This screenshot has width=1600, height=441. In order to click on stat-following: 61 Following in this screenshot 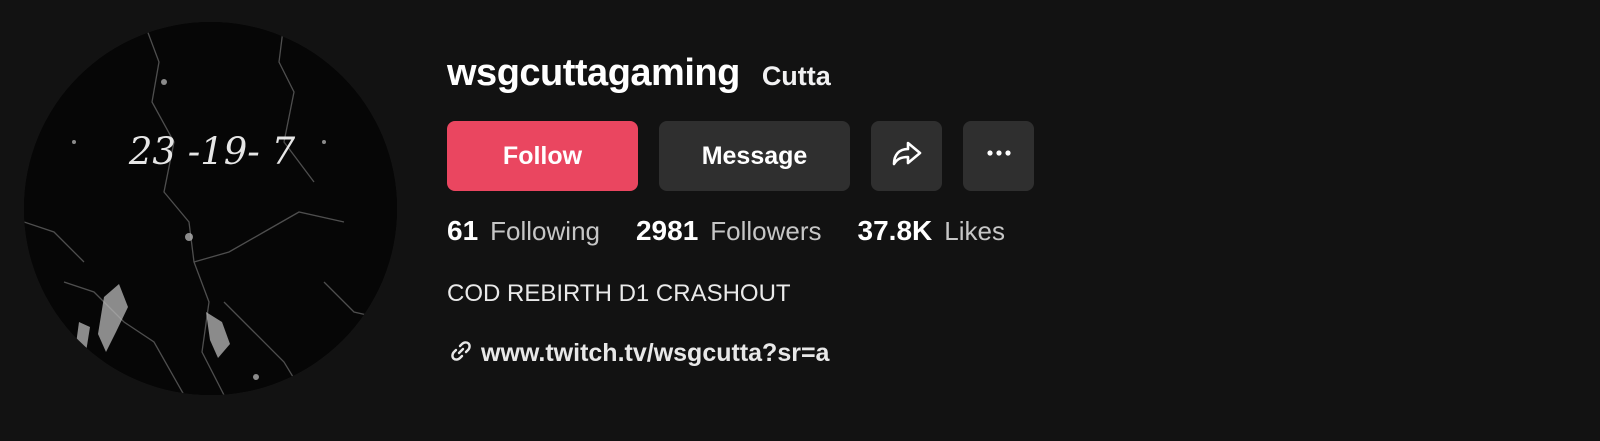, I will do `click(523, 231)`.